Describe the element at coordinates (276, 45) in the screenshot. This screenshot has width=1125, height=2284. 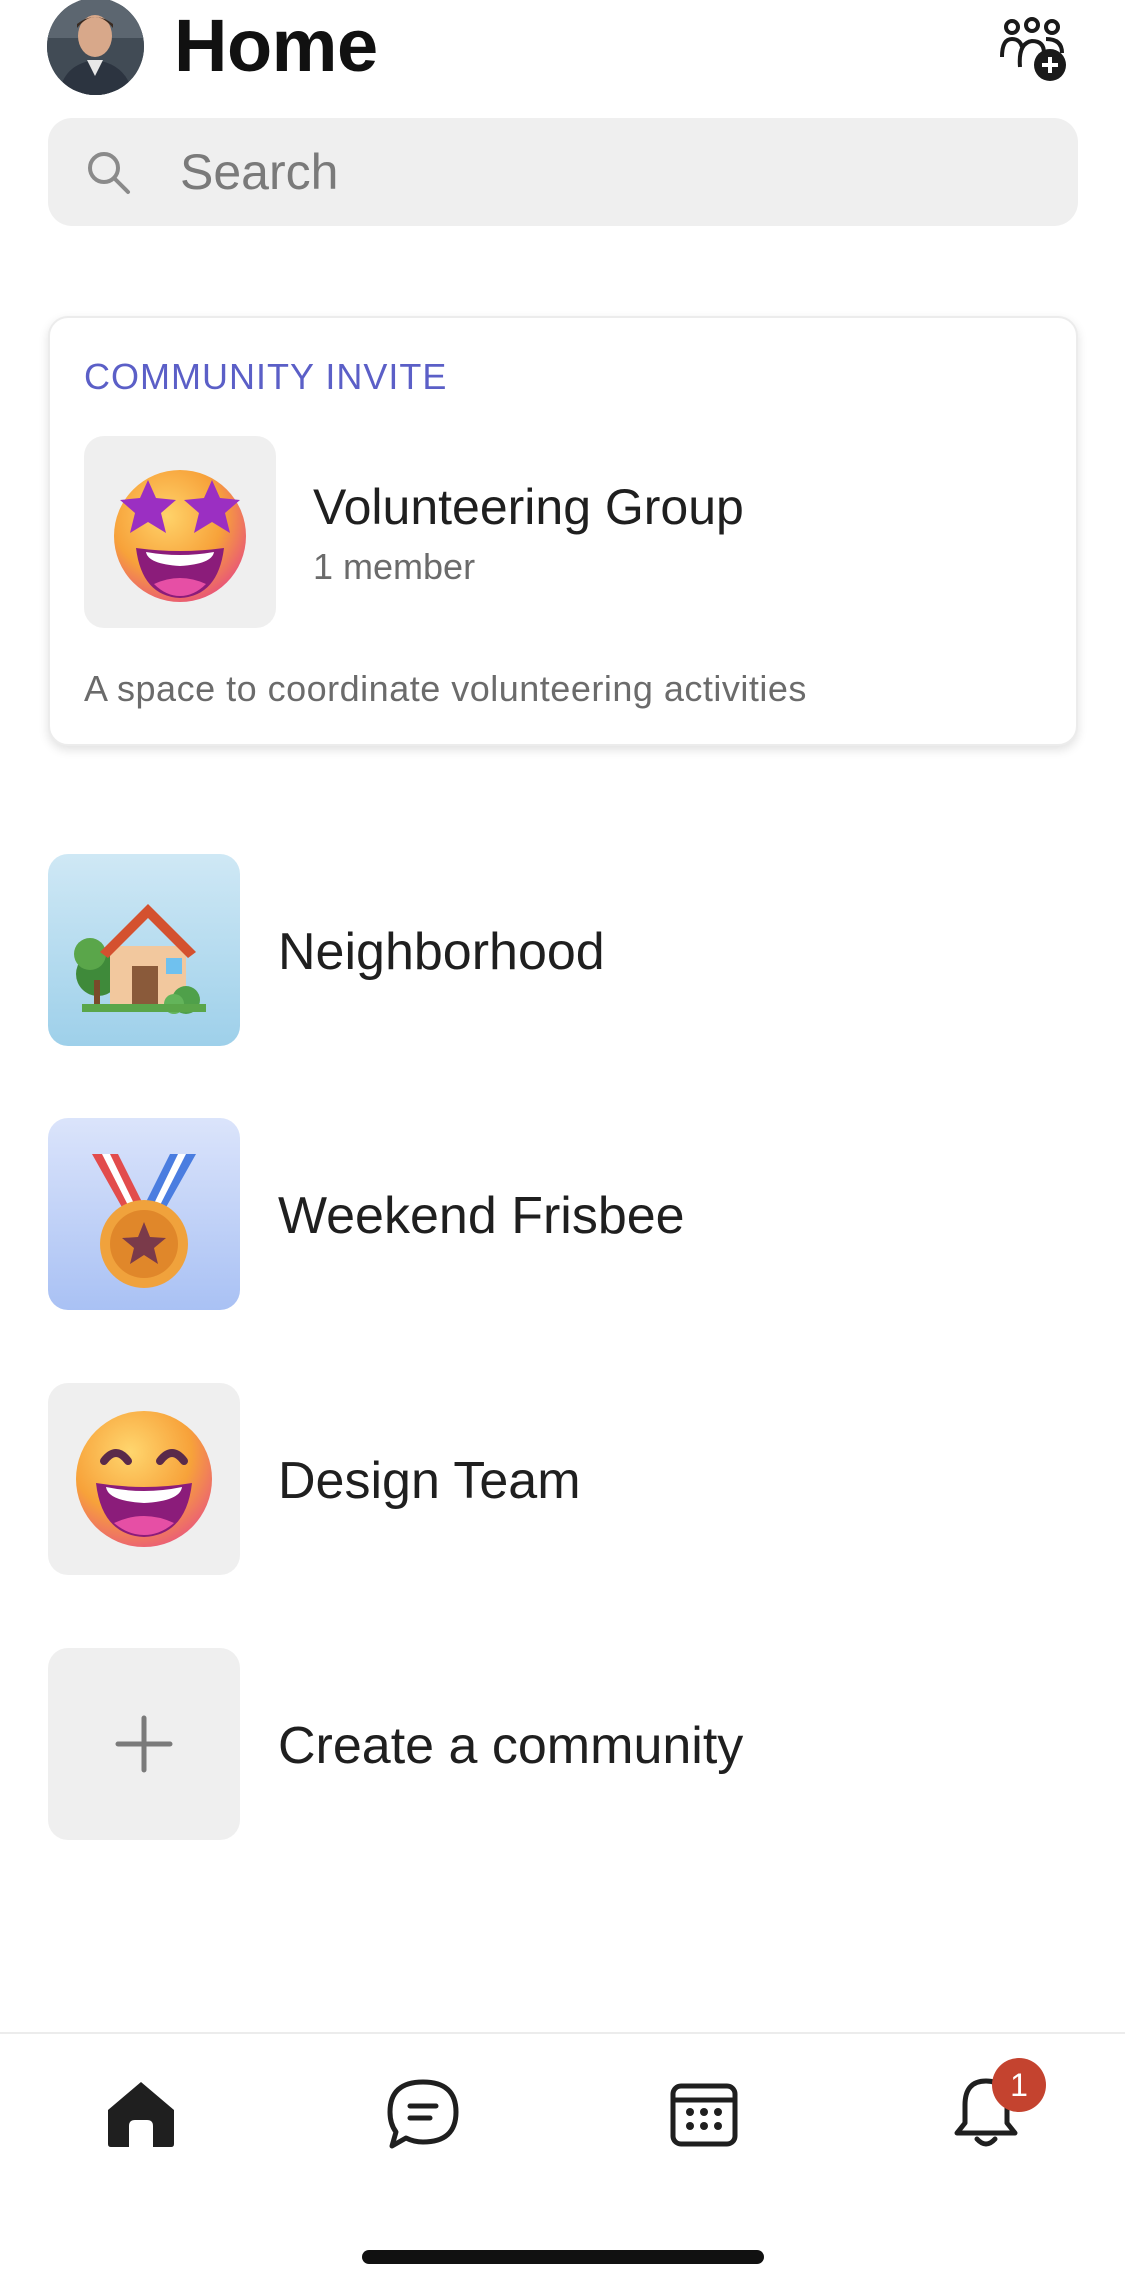
I see `page-title: Home` at that location.